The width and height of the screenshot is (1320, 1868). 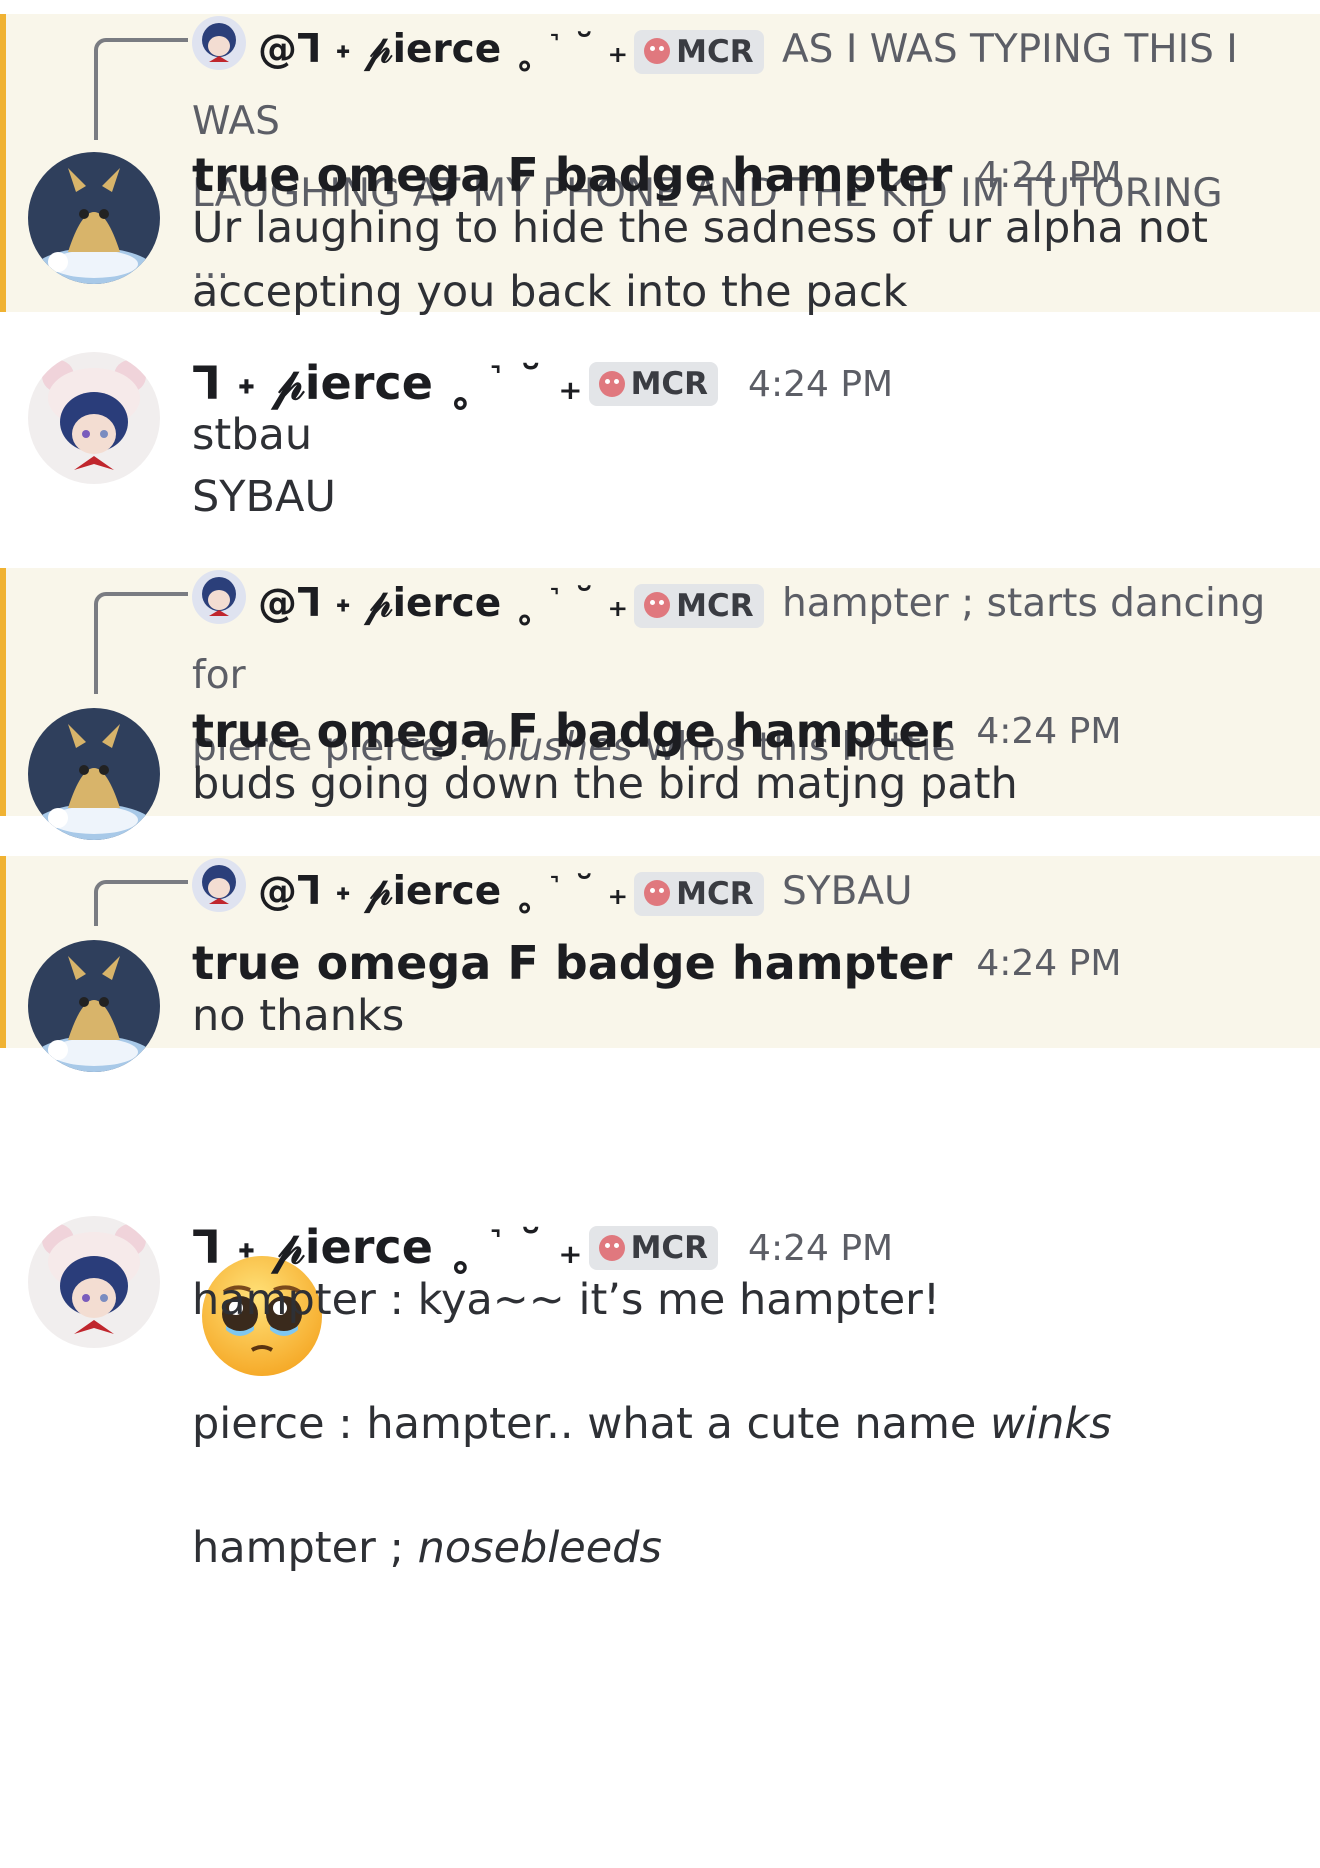 What do you see at coordinates (841, 891) in the screenshot?
I see `reply-text-line-1: SYBAU` at bounding box center [841, 891].